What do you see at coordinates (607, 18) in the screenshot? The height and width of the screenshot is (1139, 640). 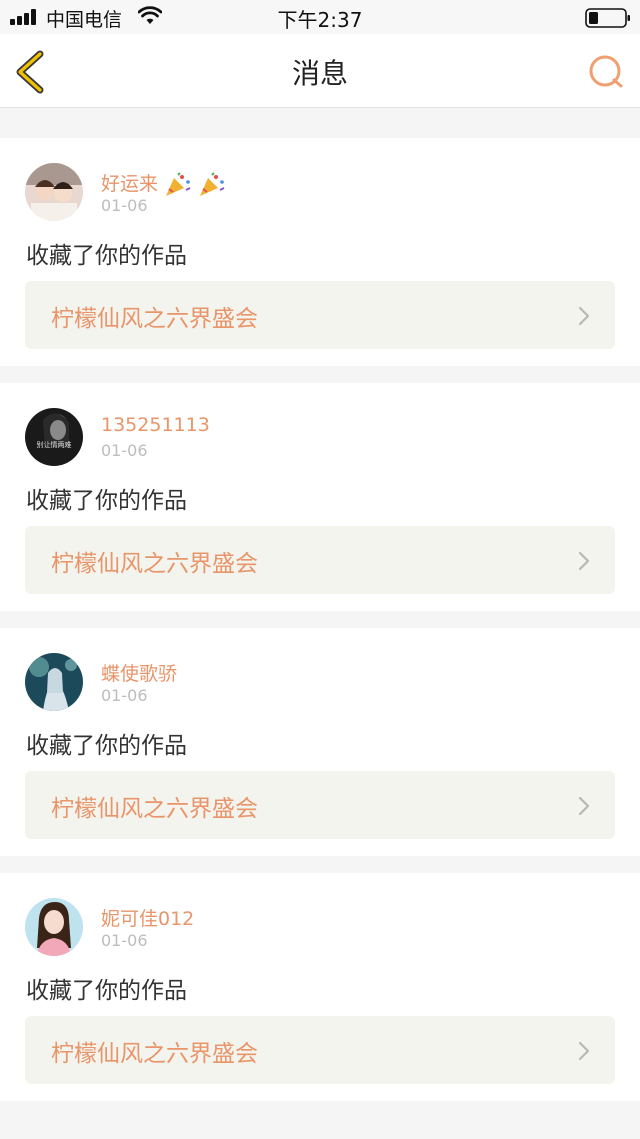 I see `battery-icon` at bounding box center [607, 18].